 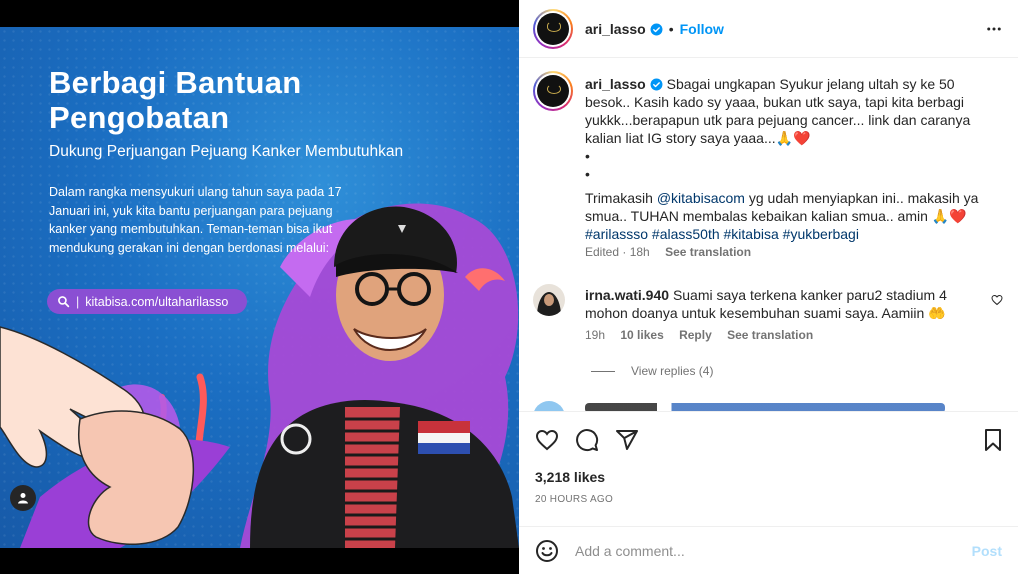 I want to click on comment-meta: 19h 10 likes Reply See translation, so click(x=705, y=335).